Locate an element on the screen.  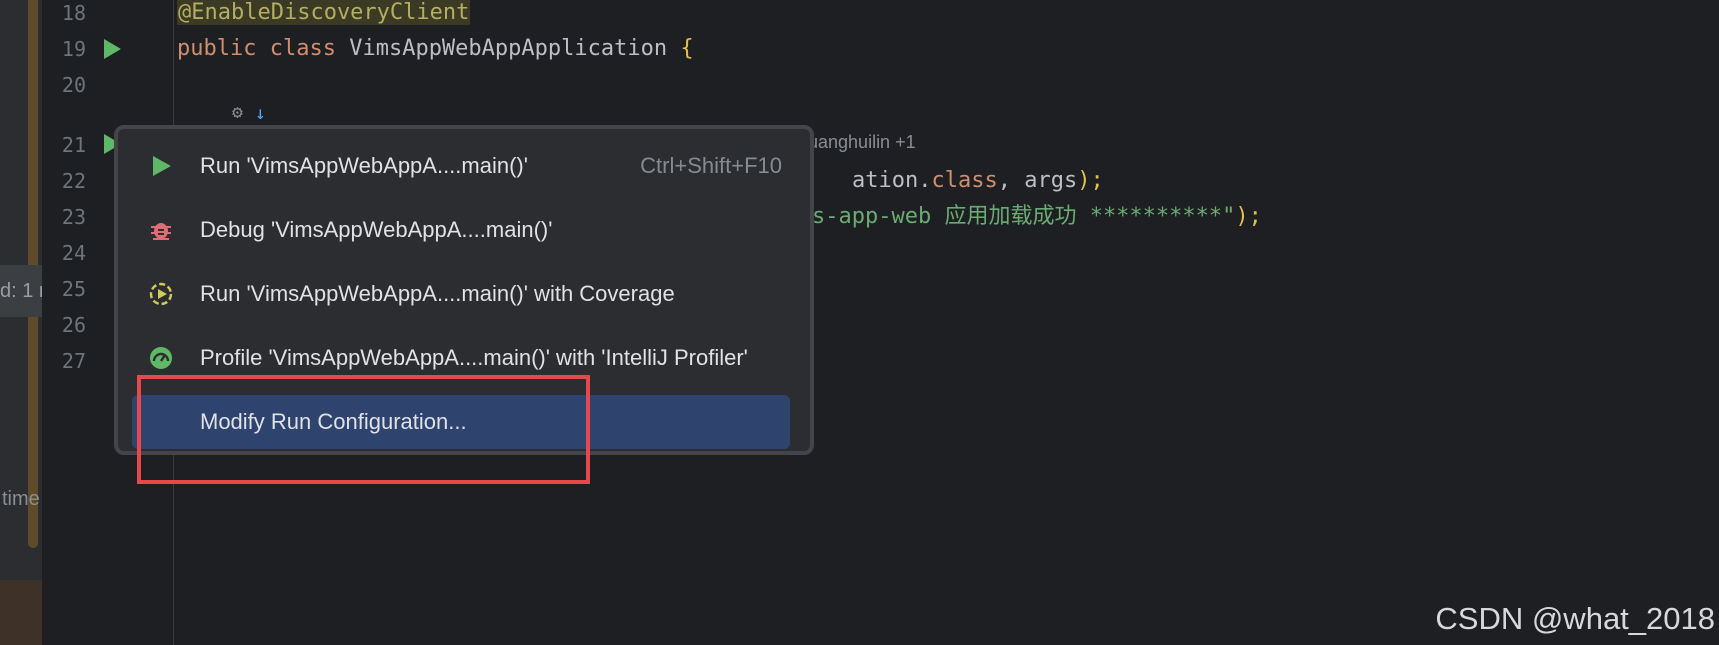
debug-icon is located at coordinates (161, 231).